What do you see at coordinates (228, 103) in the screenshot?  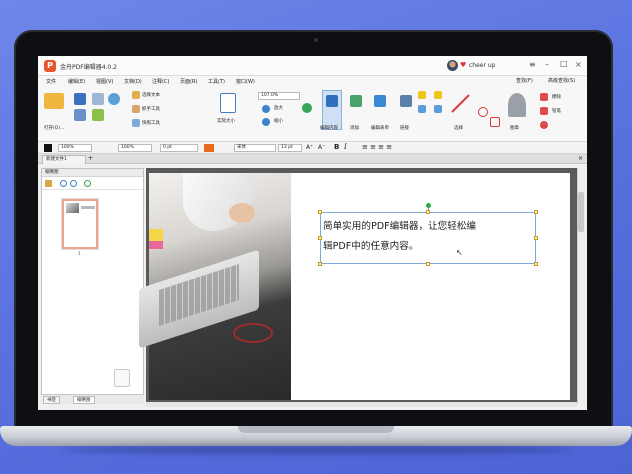 I see `actual-size-icon` at bounding box center [228, 103].